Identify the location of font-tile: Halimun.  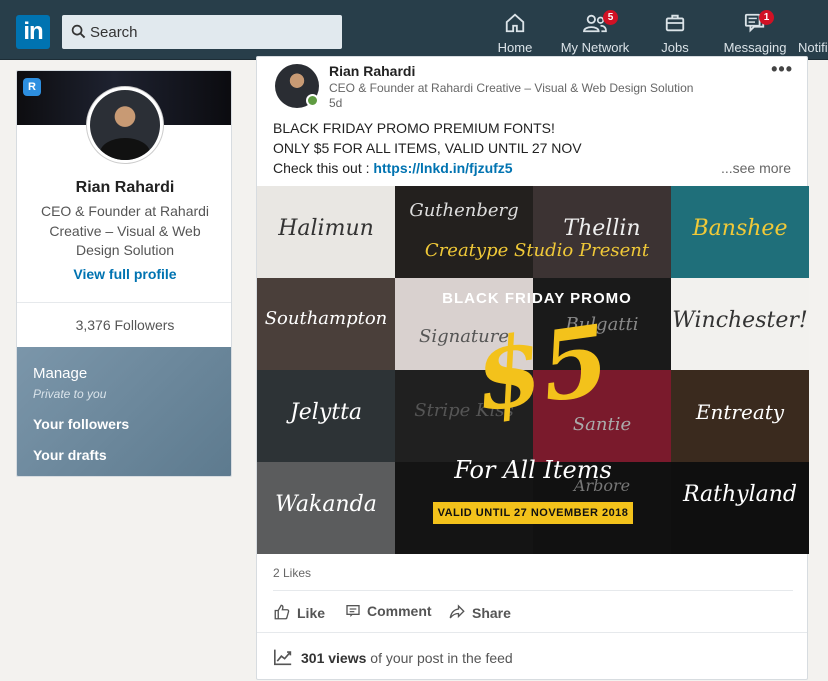
(326, 232).